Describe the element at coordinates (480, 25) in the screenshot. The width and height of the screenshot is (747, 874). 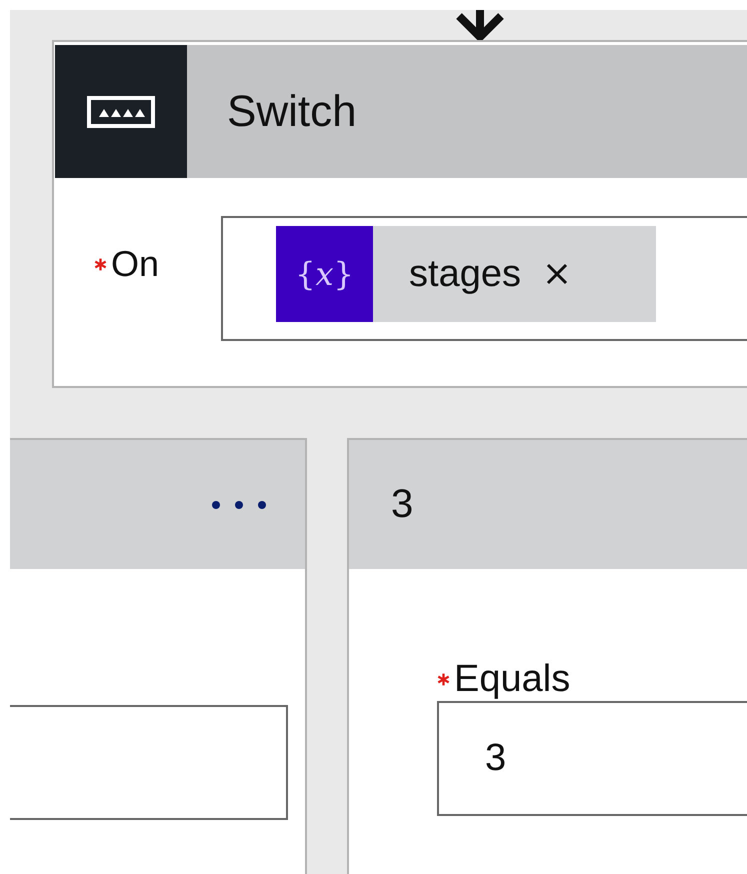
I see `arrow-icon` at that location.